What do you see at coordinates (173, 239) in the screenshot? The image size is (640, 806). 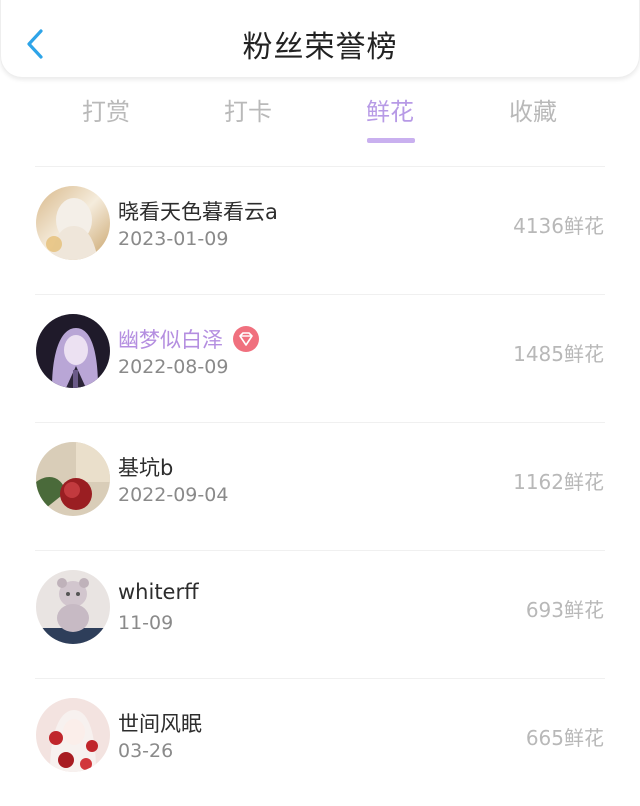 I see `fan-date: 2023-01-09` at bounding box center [173, 239].